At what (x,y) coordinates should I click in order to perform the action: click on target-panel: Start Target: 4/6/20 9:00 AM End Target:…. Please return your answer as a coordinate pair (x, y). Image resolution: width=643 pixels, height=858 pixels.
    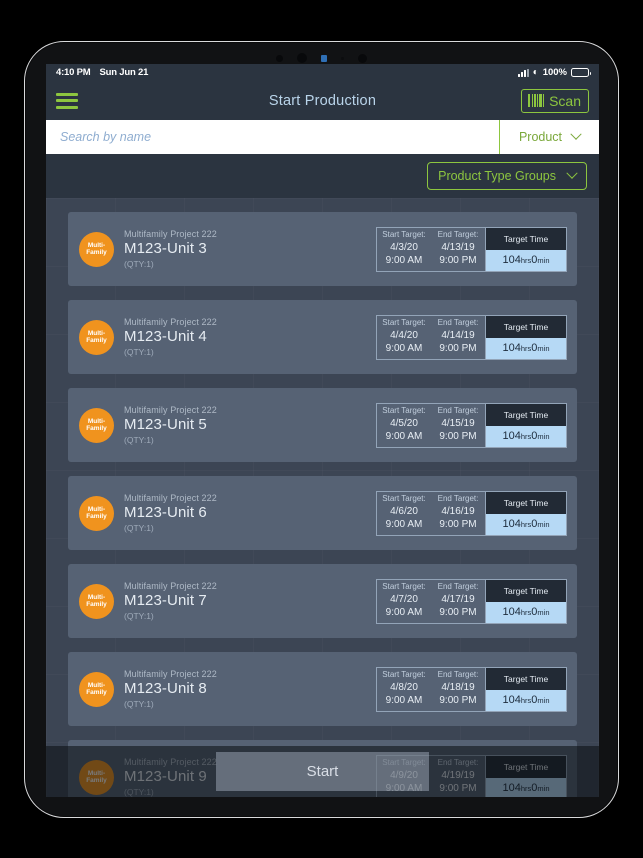
    Looking at the image, I should click on (471, 513).